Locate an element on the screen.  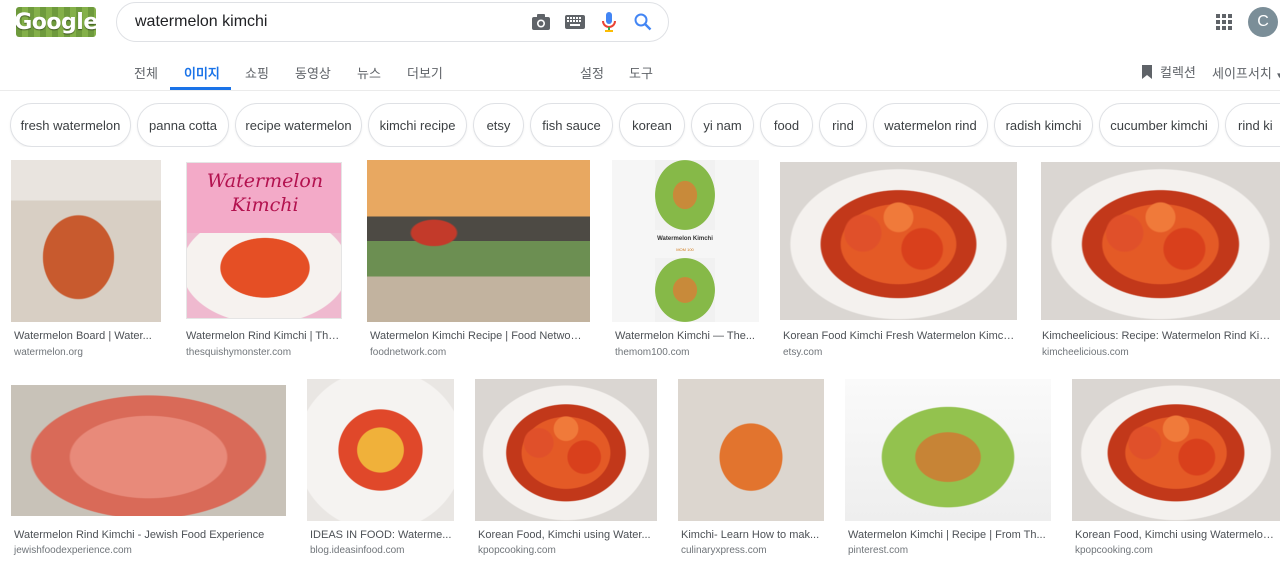
active-tab-indicator is located at coordinates (200, 88).